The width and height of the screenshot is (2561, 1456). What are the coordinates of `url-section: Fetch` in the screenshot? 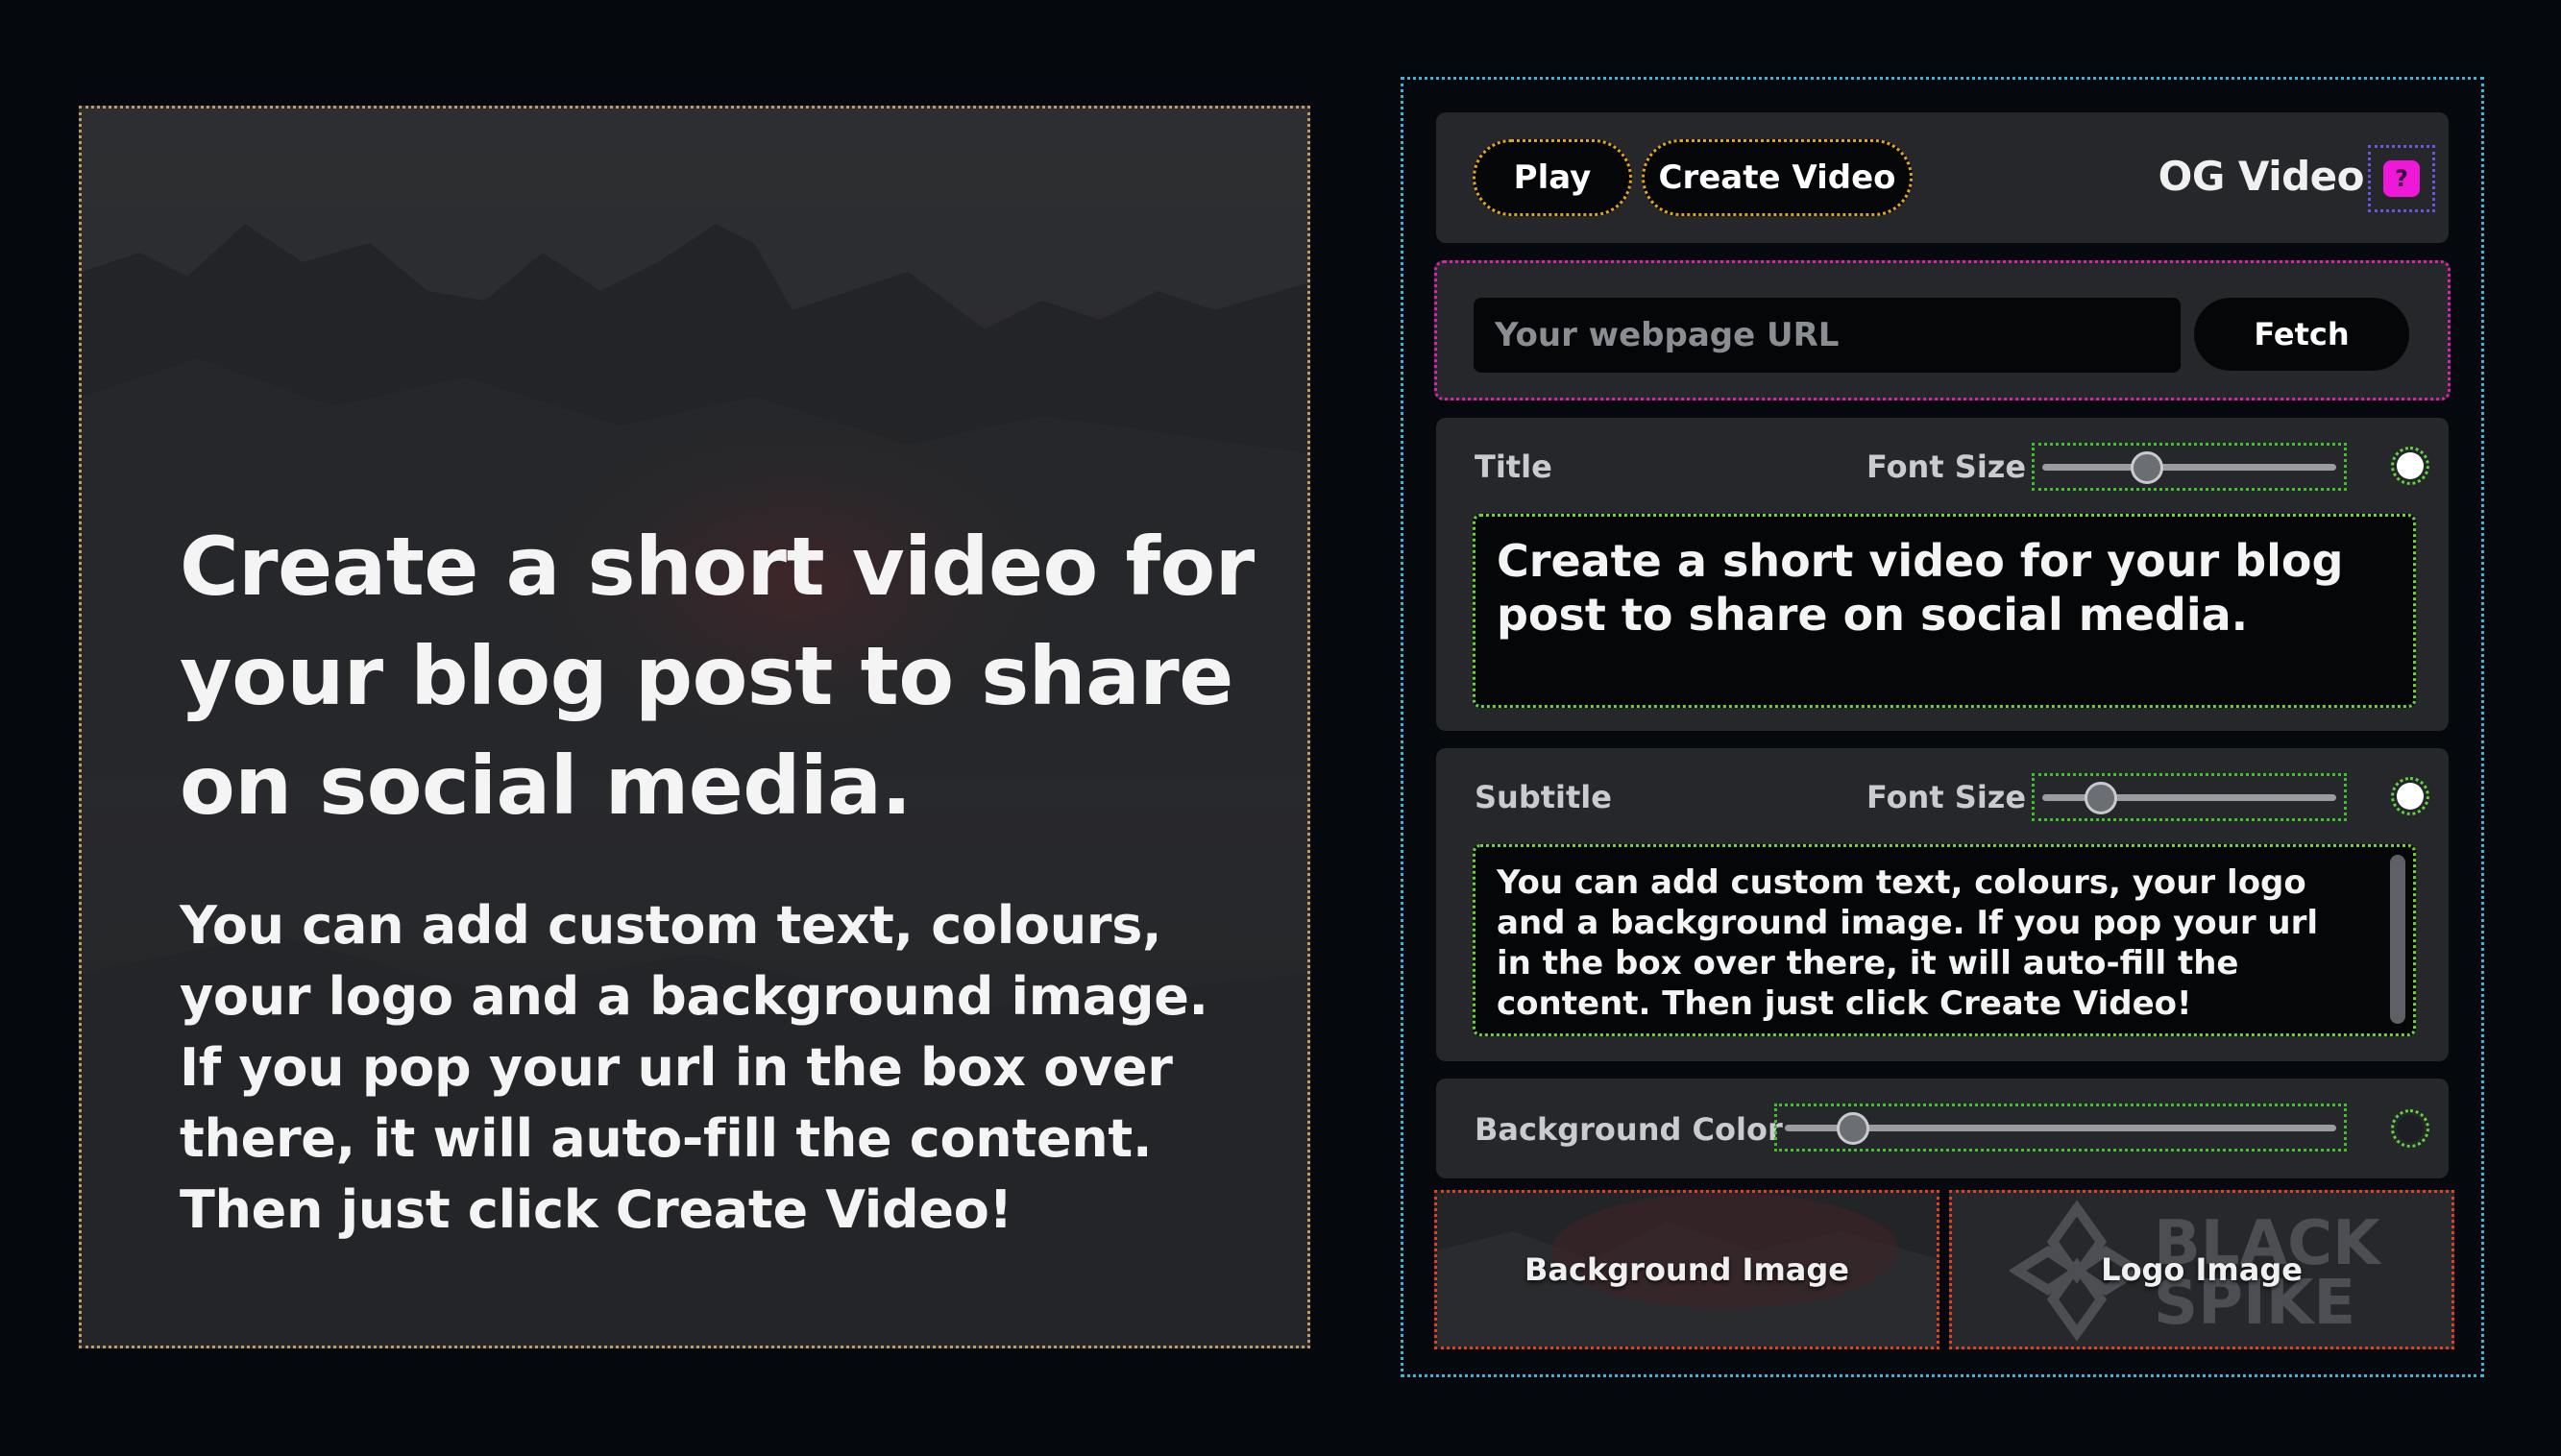 It's located at (1942, 330).